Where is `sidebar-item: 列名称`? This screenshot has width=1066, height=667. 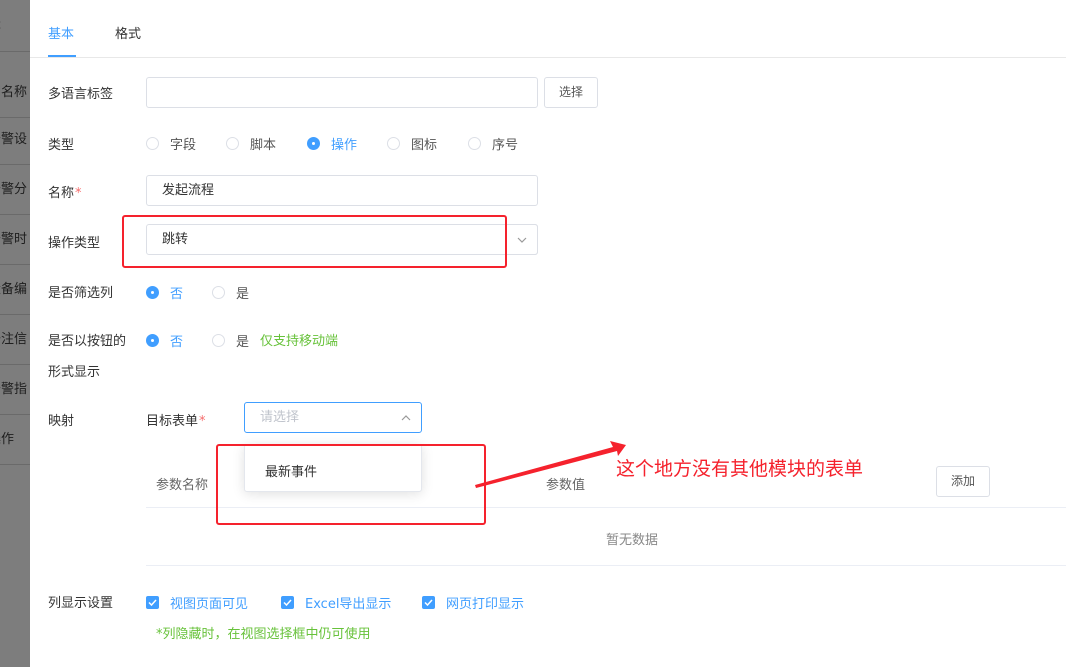
sidebar-item: 列名称 is located at coordinates (15, 93).